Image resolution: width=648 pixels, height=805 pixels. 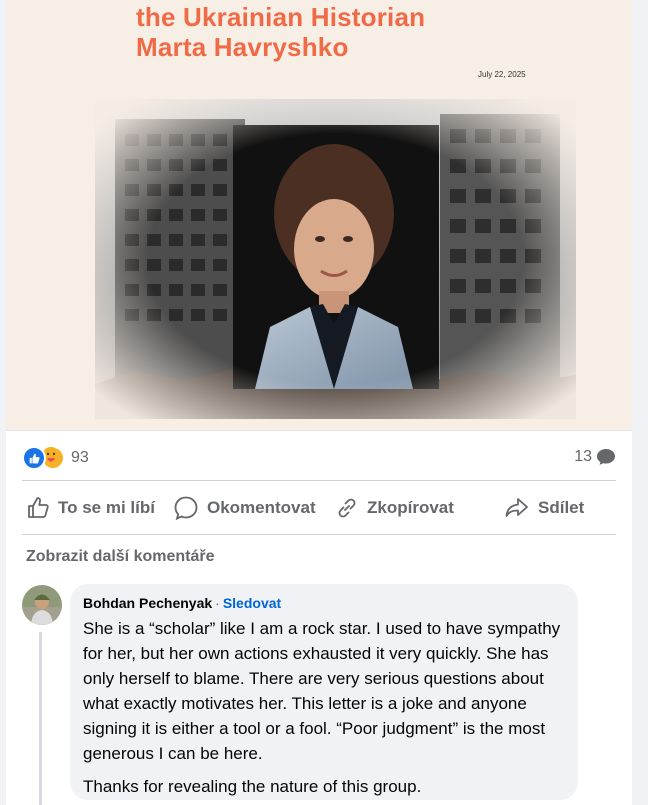 I want to click on reaction-count: 93, so click(x=80, y=457).